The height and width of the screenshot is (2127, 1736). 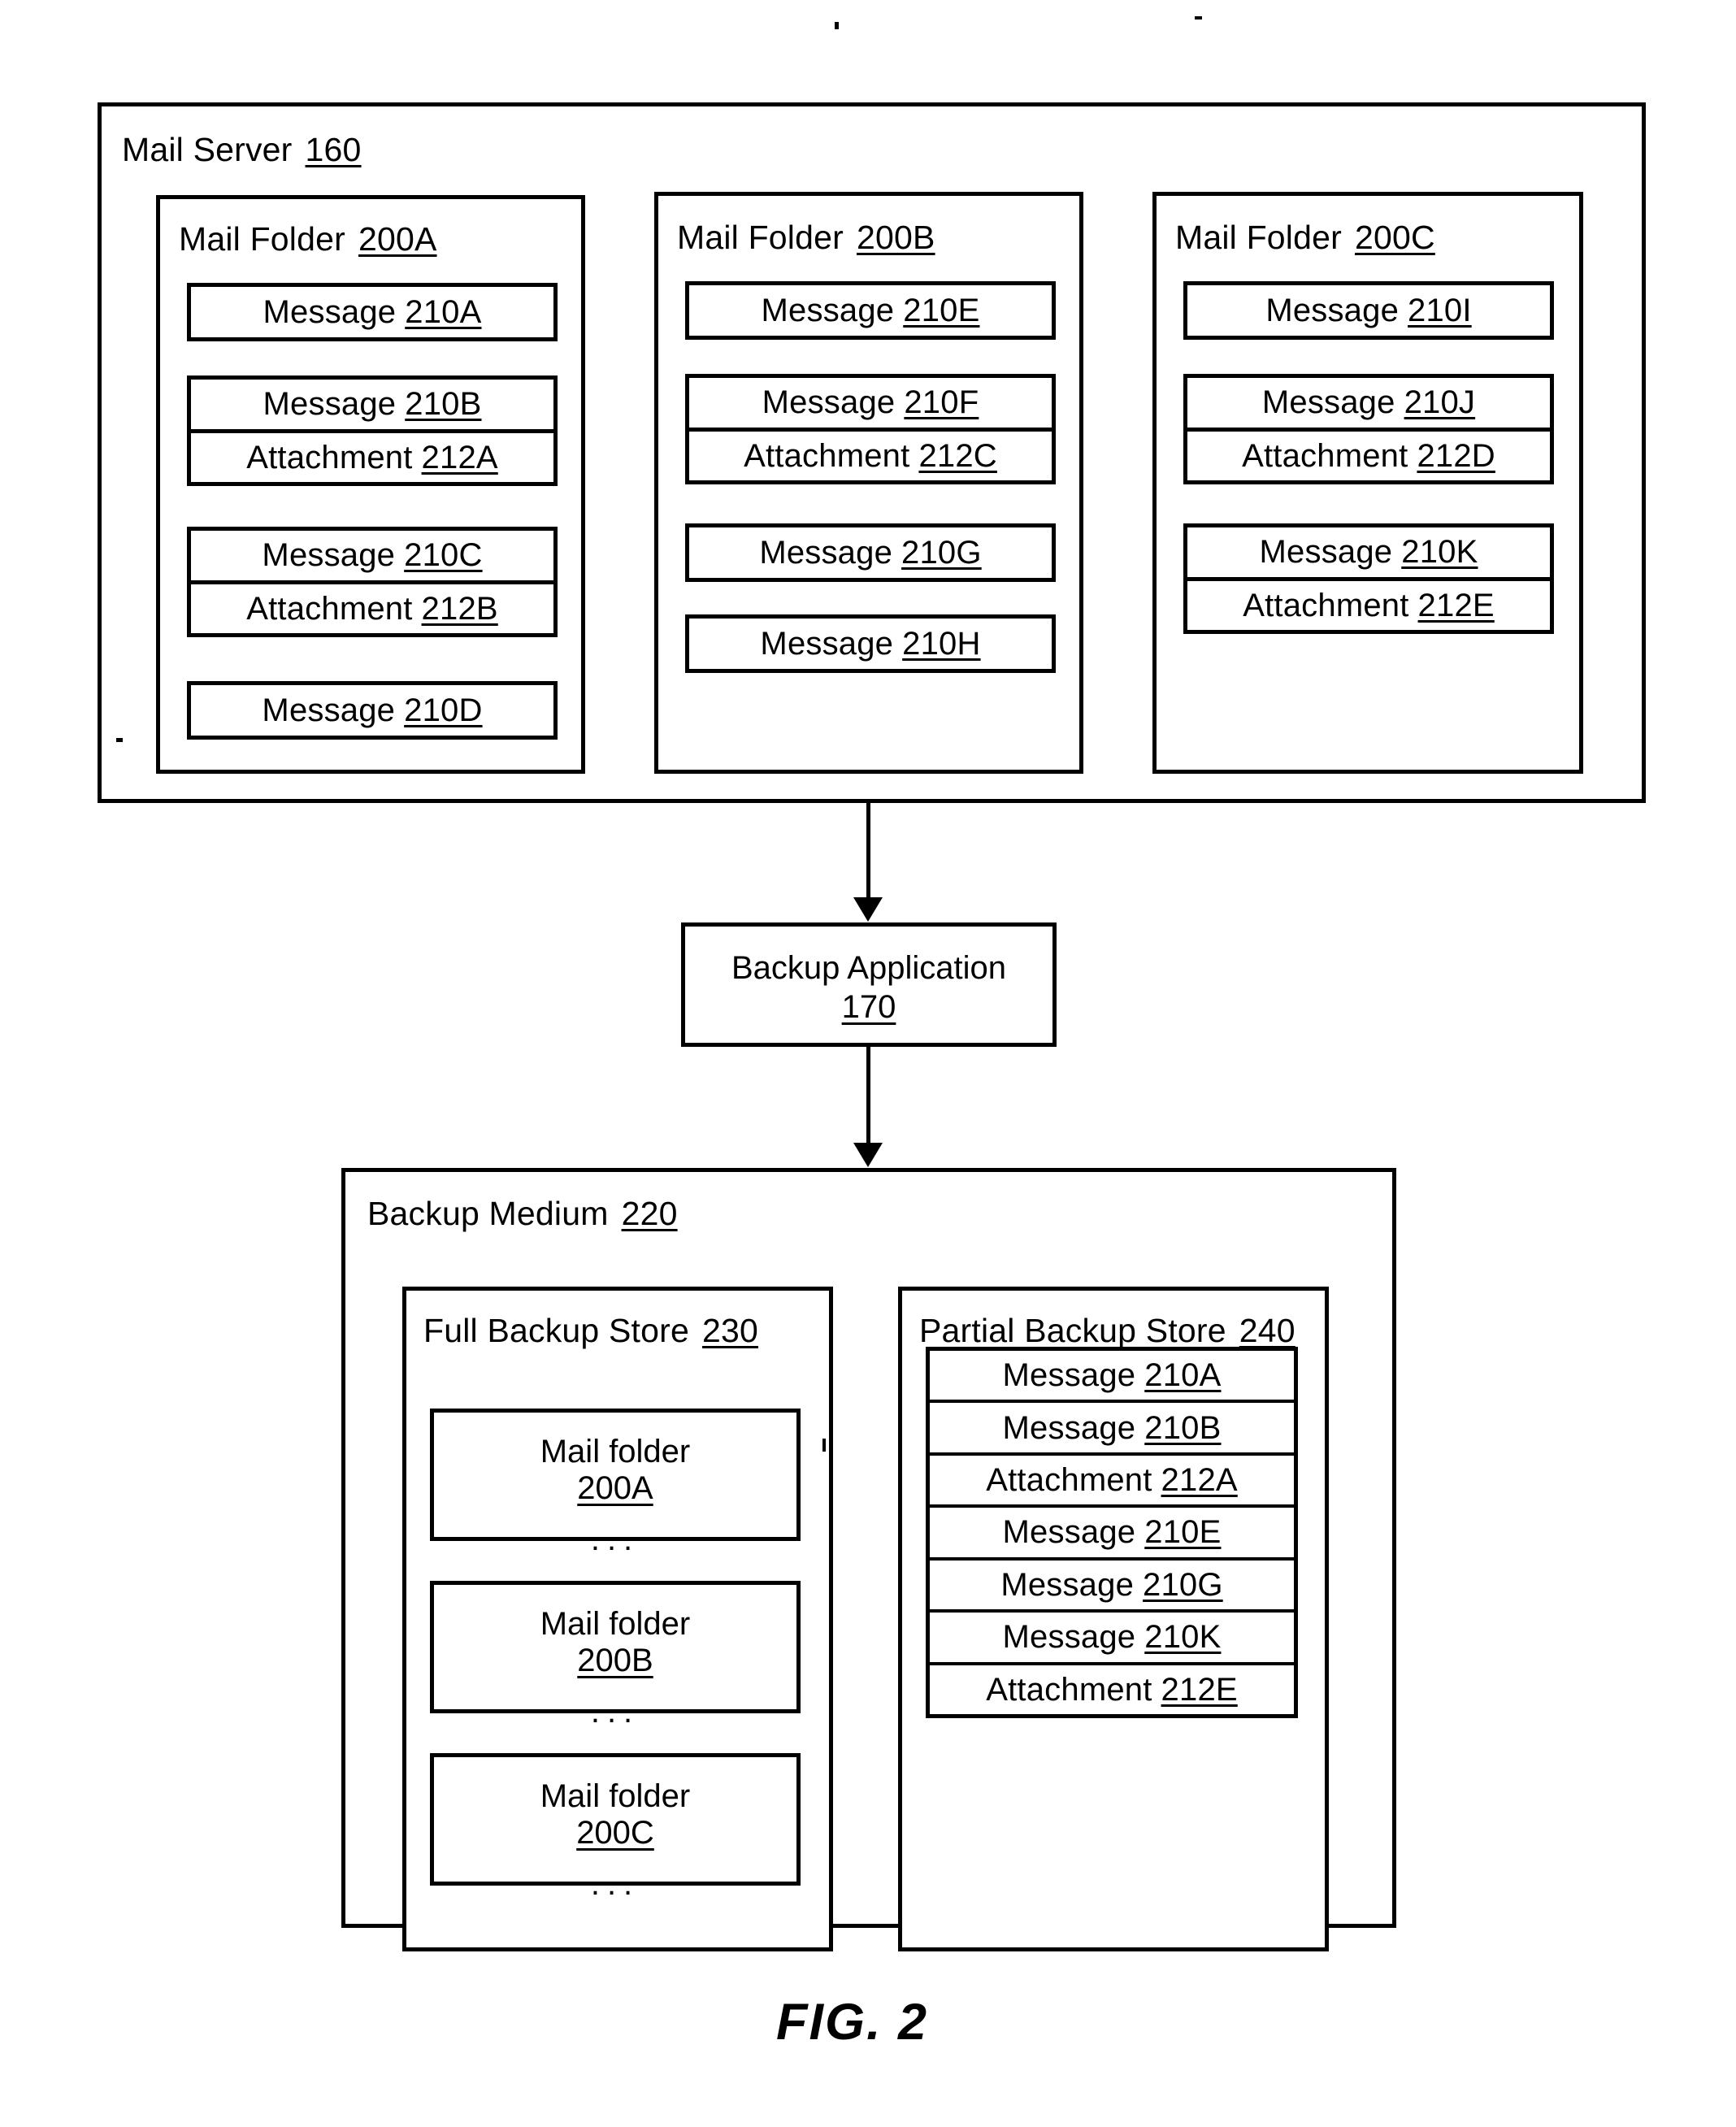 What do you see at coordinates (730, 1330) in the screenshot?
I see `full-backup-store-ref: 230` at bounding box center [730, 1330].